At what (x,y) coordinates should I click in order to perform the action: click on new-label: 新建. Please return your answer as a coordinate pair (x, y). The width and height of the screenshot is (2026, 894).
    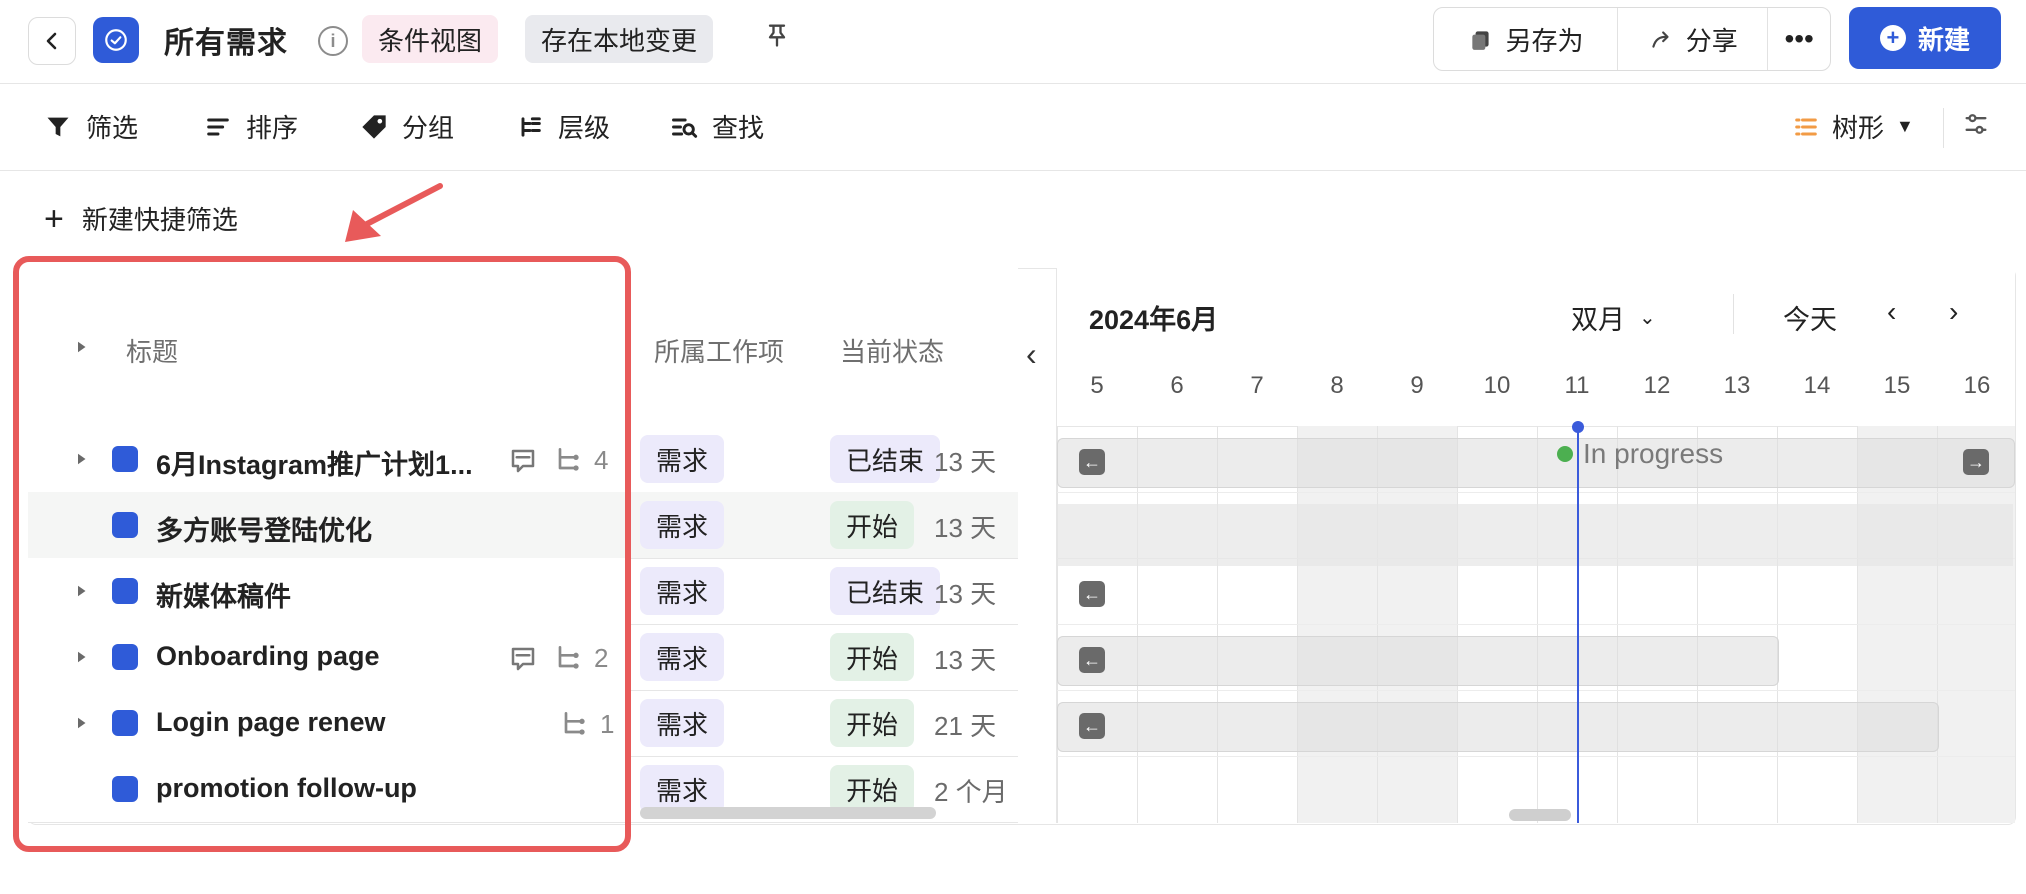
    Looking at the image, I should click on (1943, 39).